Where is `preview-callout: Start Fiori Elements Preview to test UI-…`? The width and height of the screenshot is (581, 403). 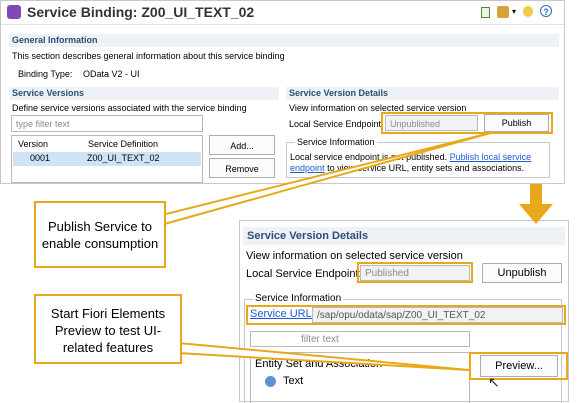
preview-callout: Start Fiori Elements Preview to test UI-… is located at coordinates (108, 329).